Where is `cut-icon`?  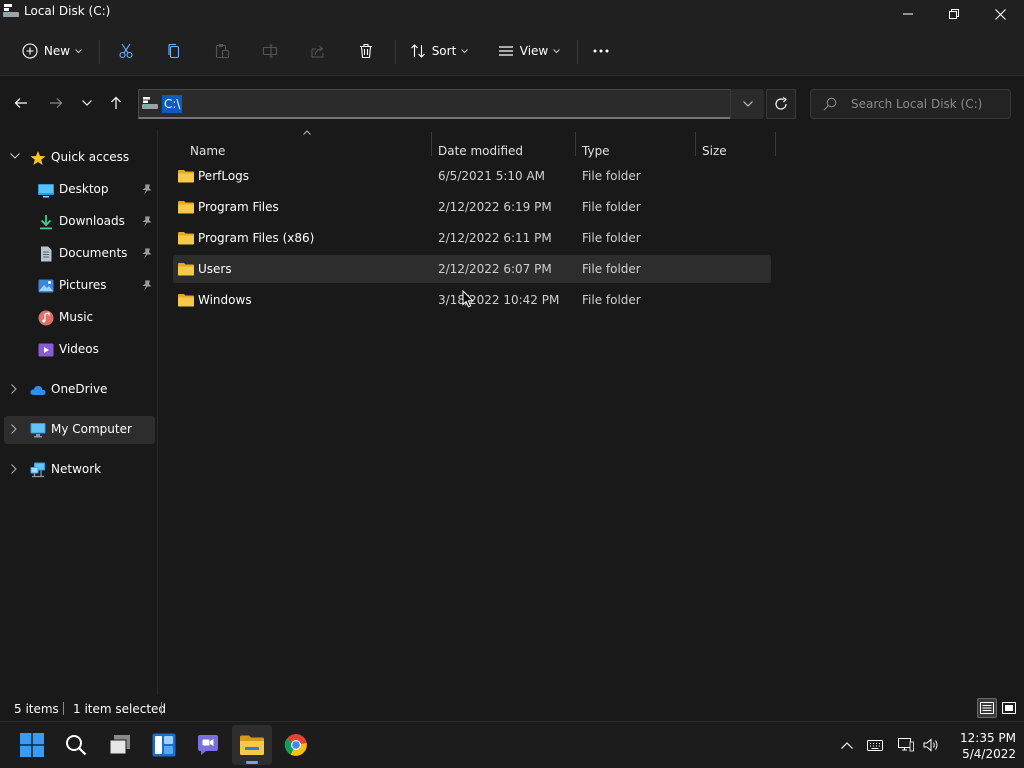
cut-icon is located at coordinates (126, 51).